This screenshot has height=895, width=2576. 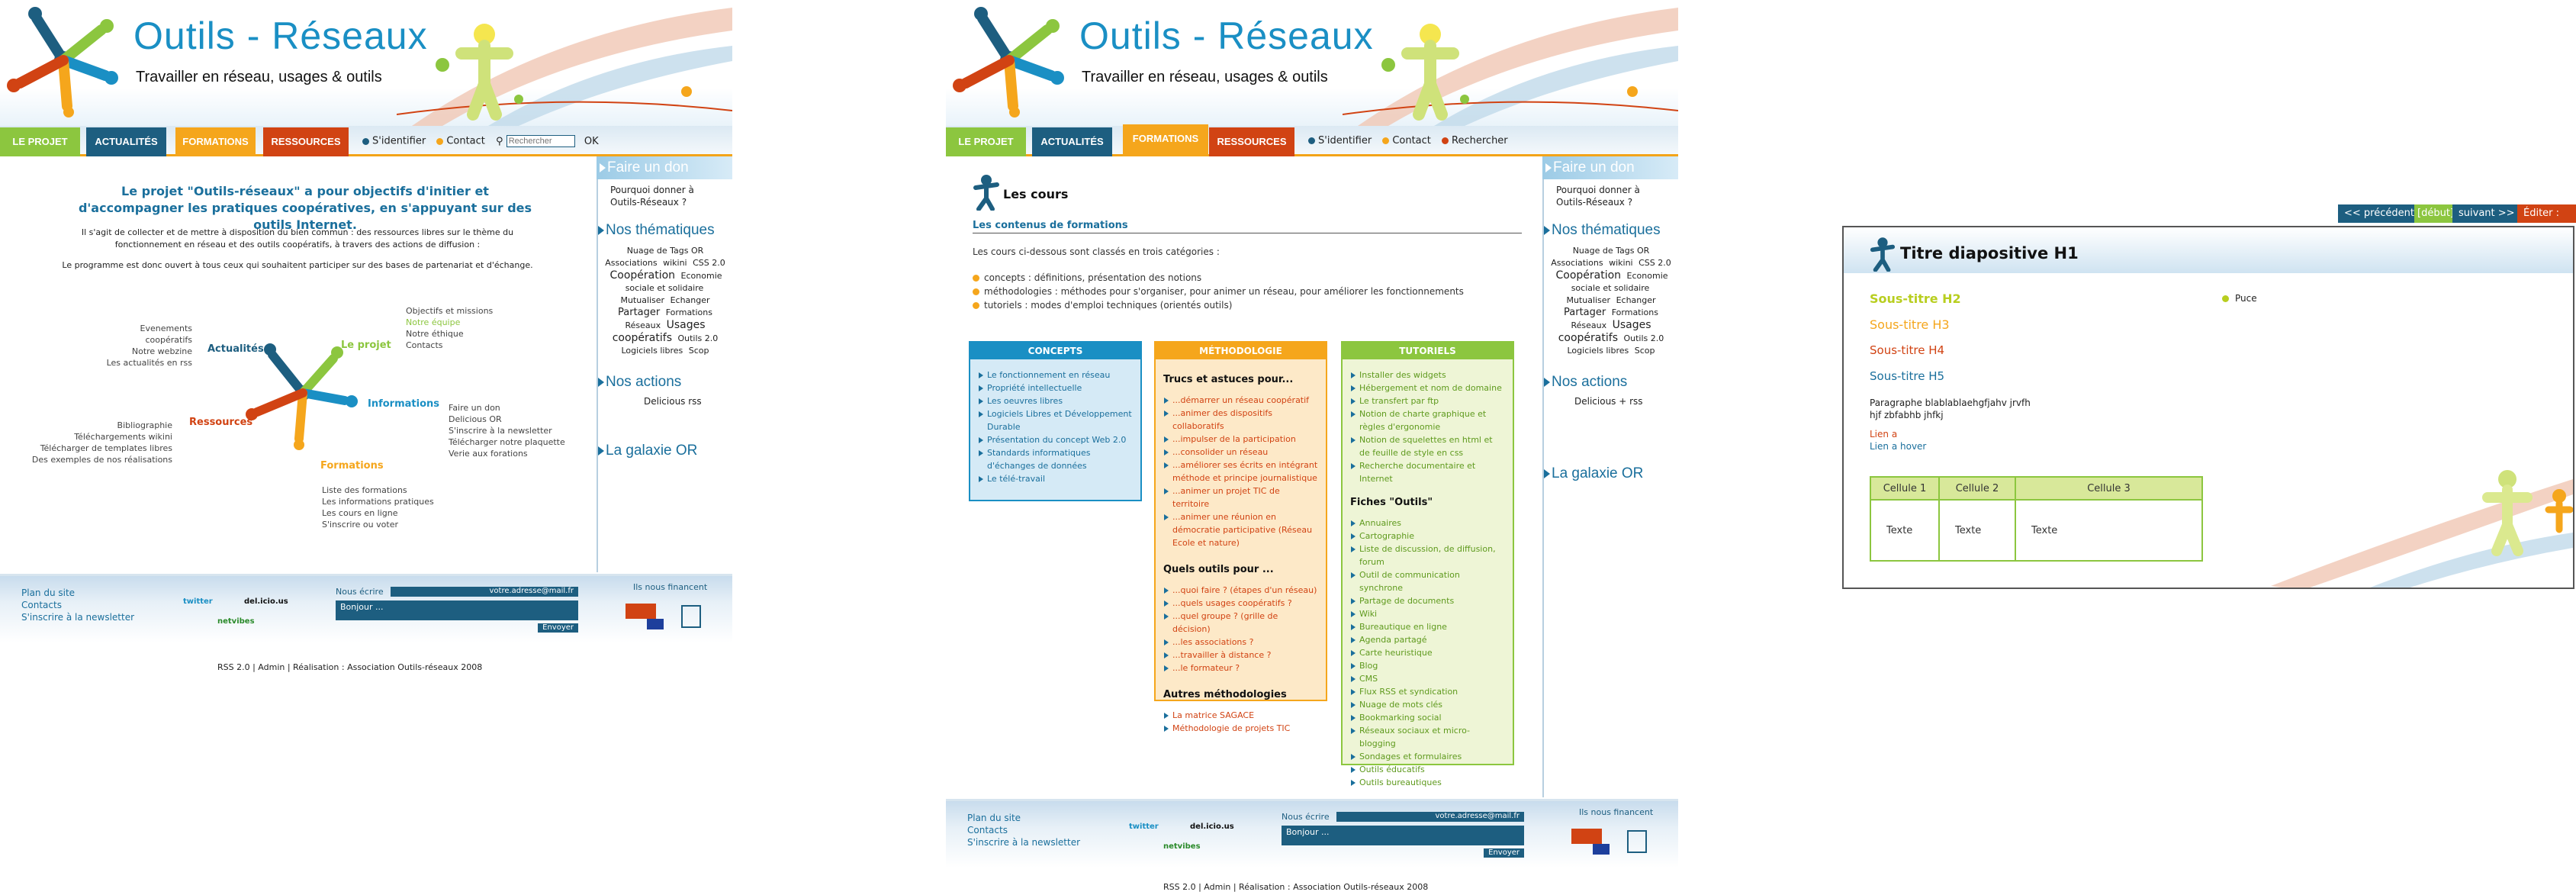 What do you see at coordinates (1240, 655) in the screenshot?
I see `list-item: ...travailler à distance ?` at bounding box center [1240, 655].